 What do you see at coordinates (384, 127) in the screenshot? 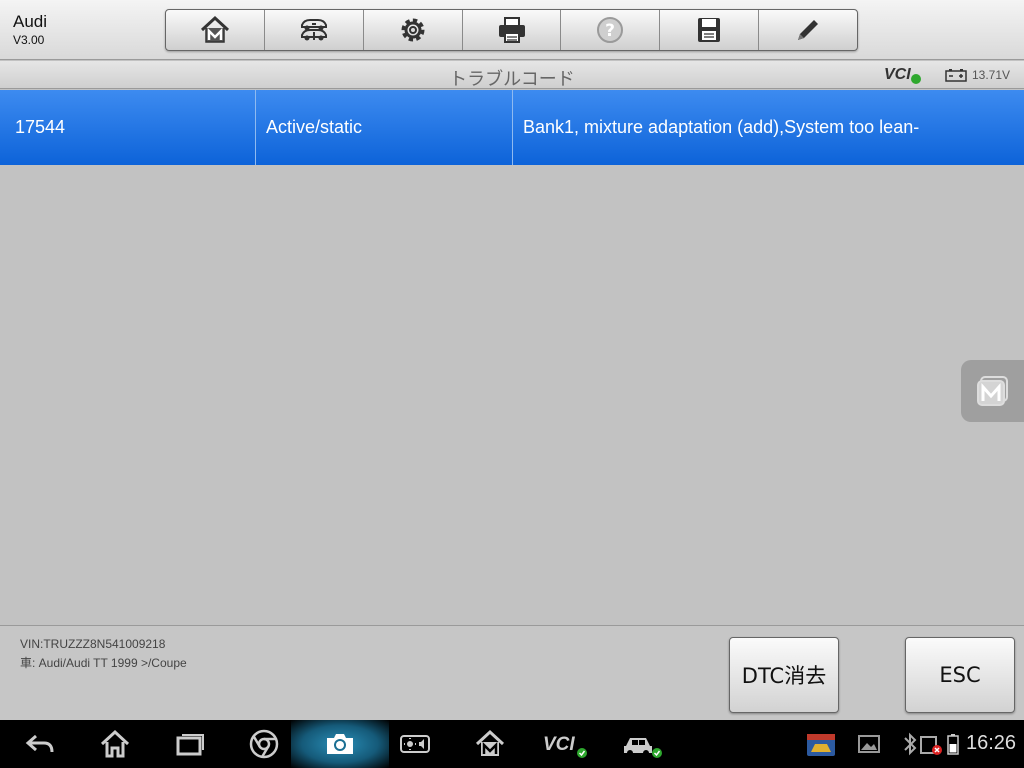
I see `dtc-status: Active/static` at bounding box center [384, 127].